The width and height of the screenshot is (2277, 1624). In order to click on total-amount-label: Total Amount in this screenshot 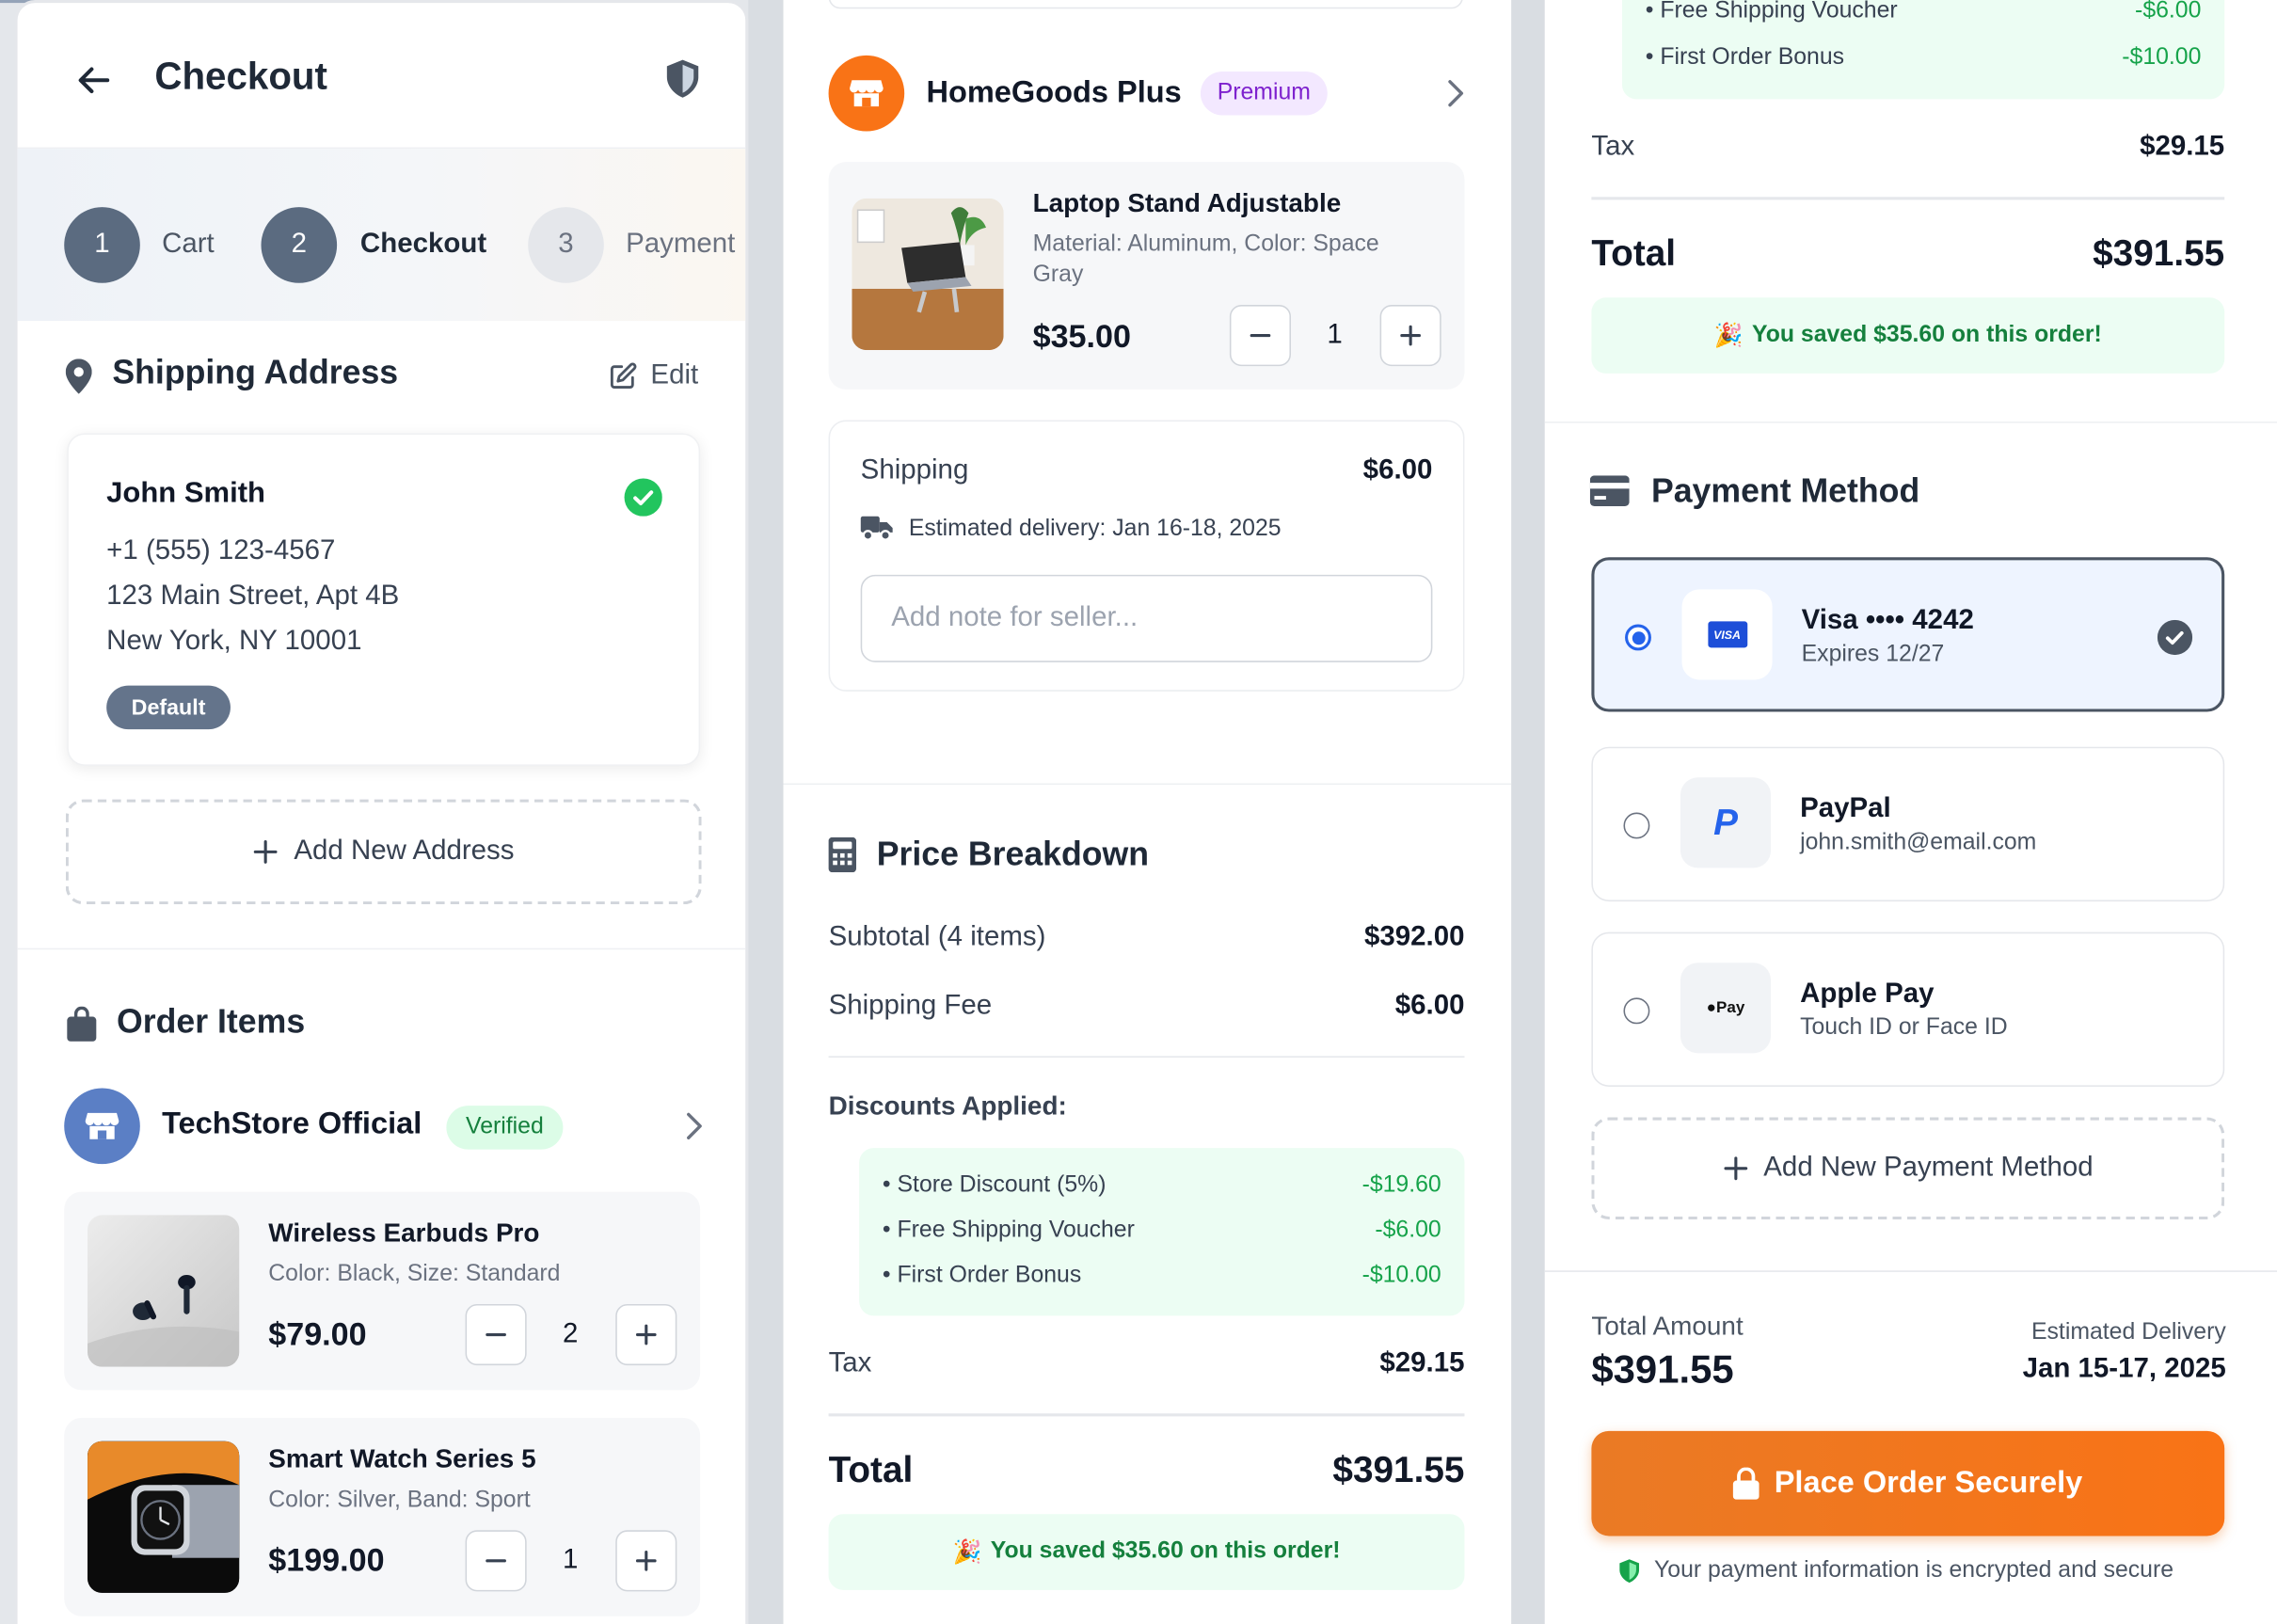, I will do `click(1668, 1326)`.